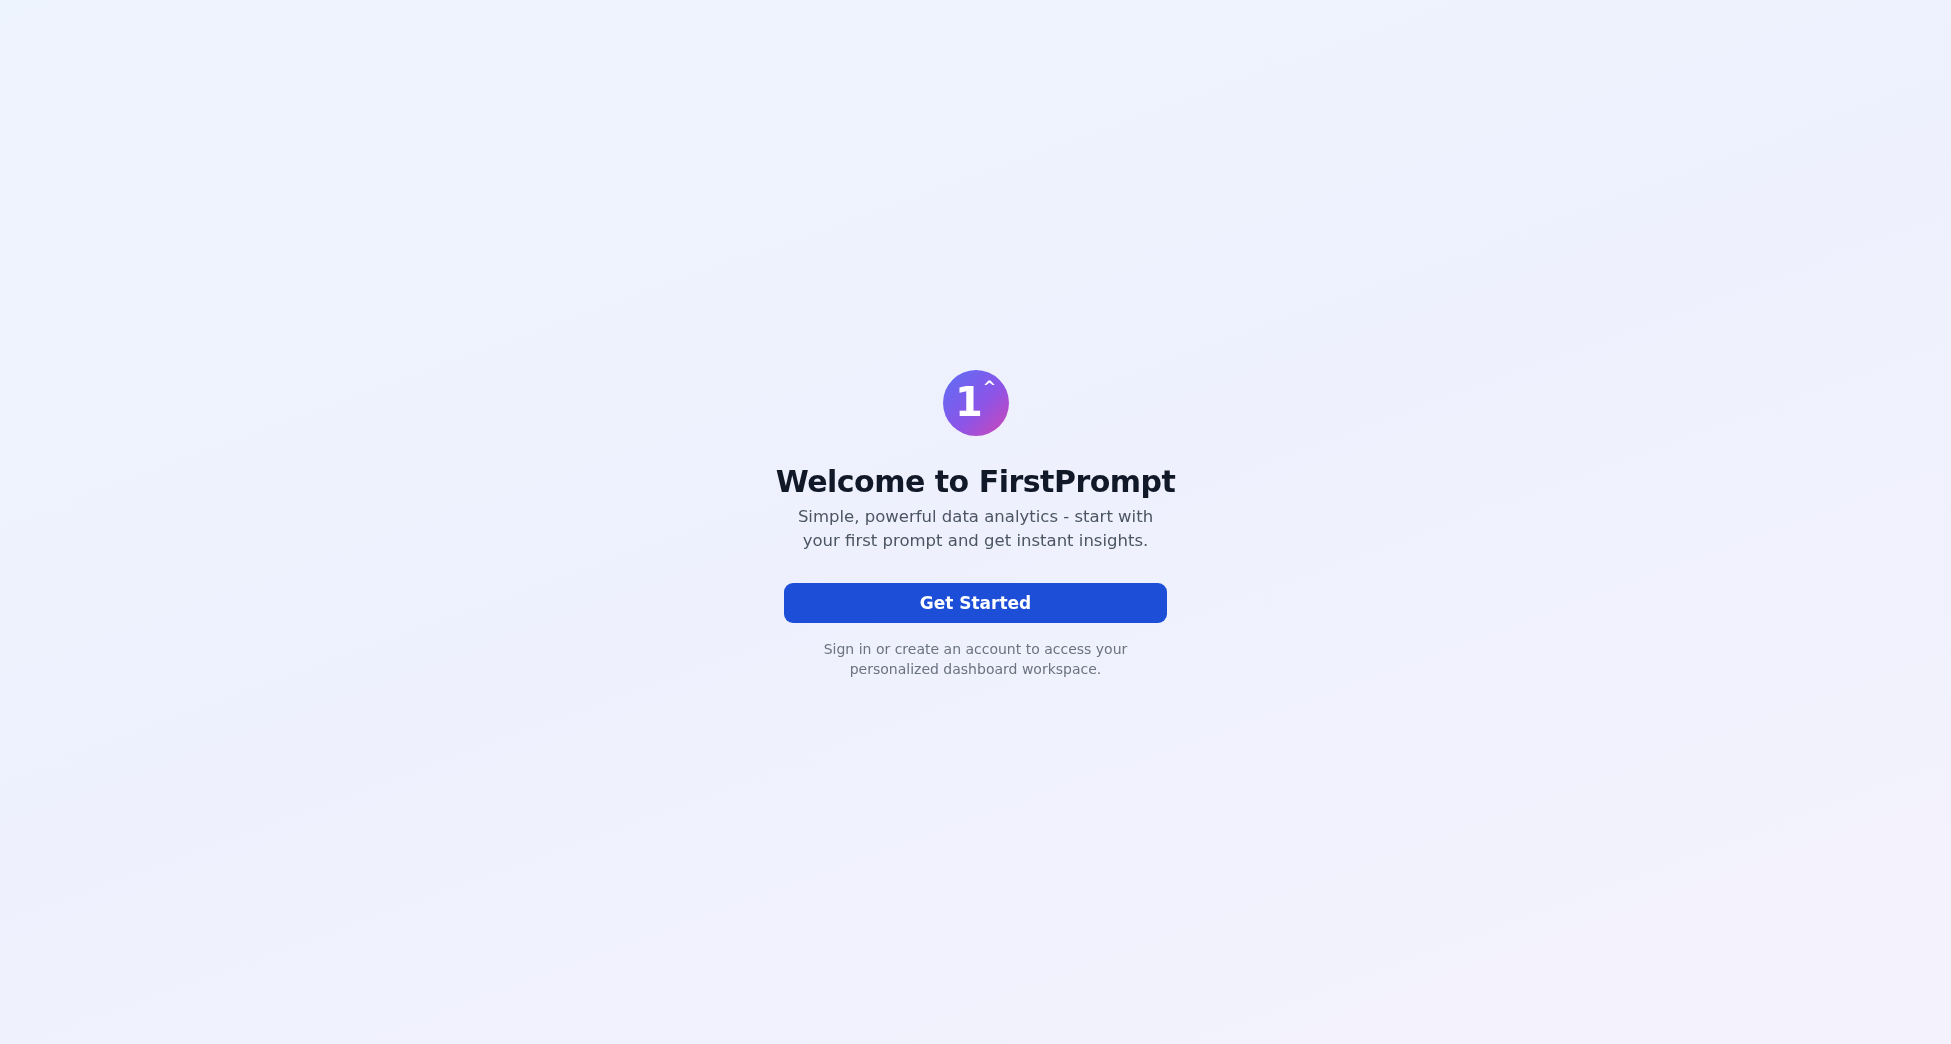 This screenshot has height=1044, width=1951. What do you see at coordinates (975, 602) in the screenshot?
I see `get-started-button: Get Started` at bounding box center [975, 602].